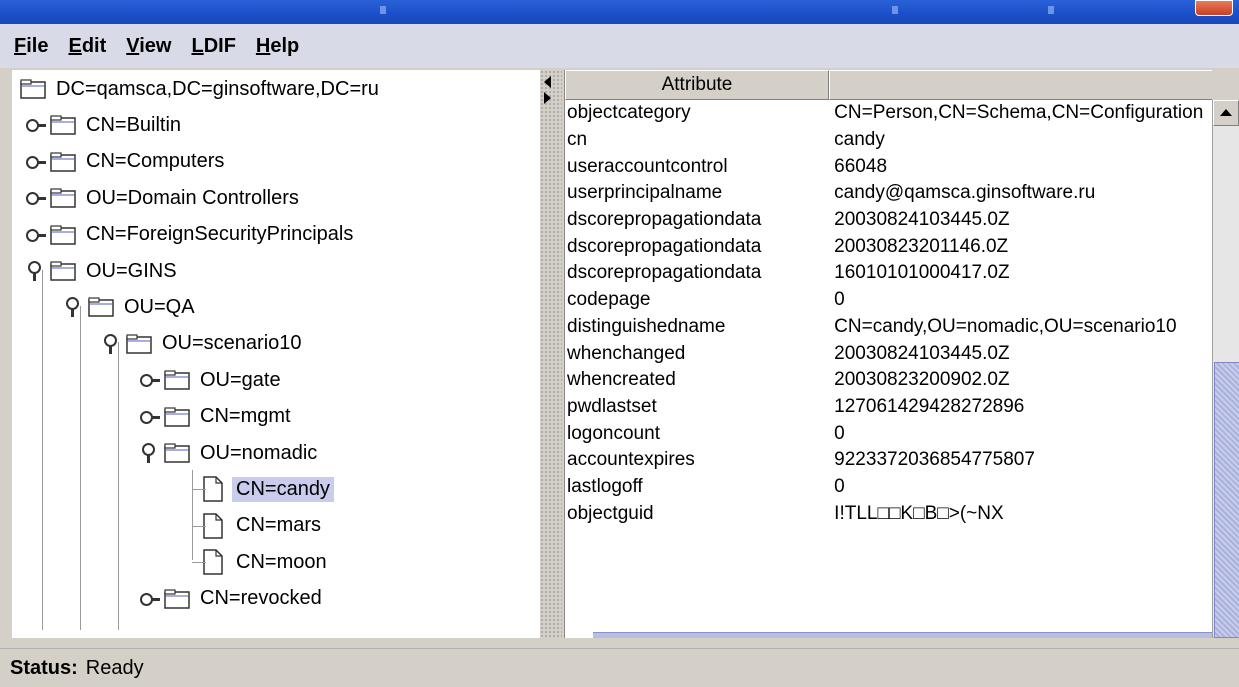  I want to click on tree-node-label: CN=ForeignSecurityPrincipals, so click(219, 234).